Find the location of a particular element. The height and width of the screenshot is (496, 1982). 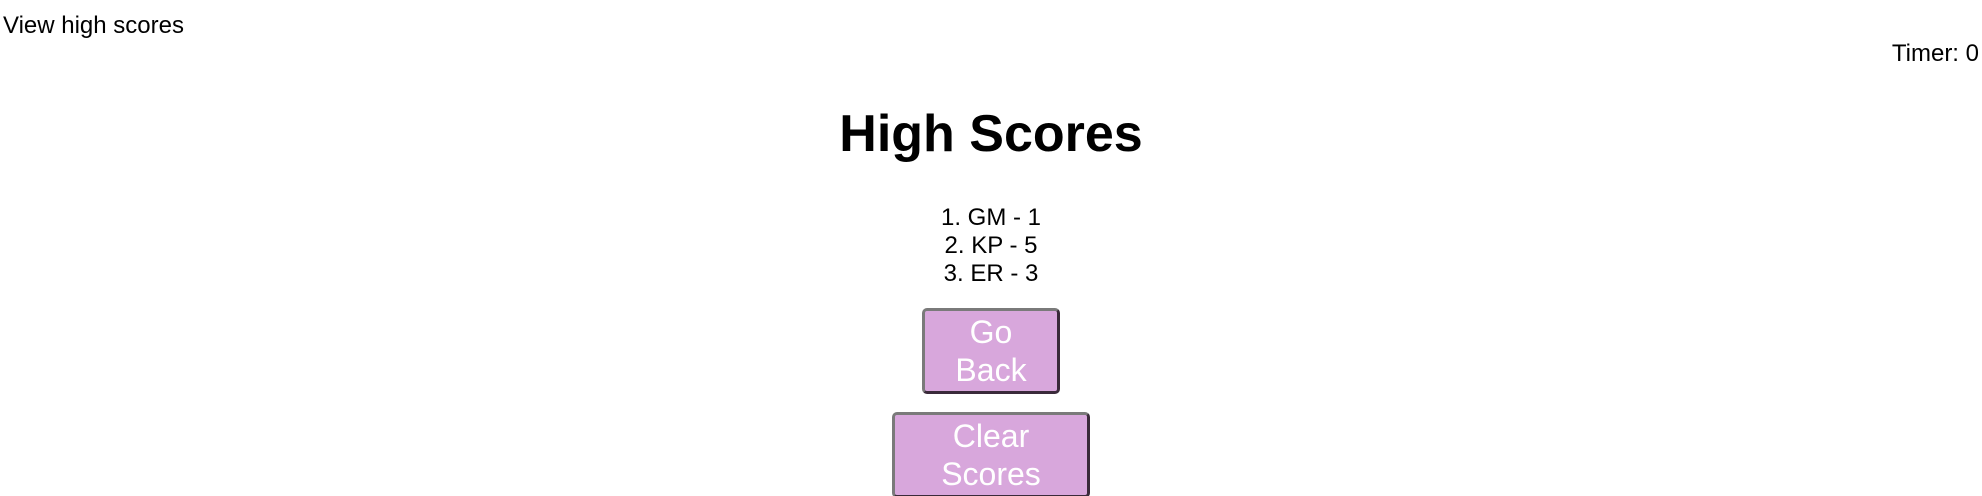

page-title: High Scores is located at coordinates (991, 134).